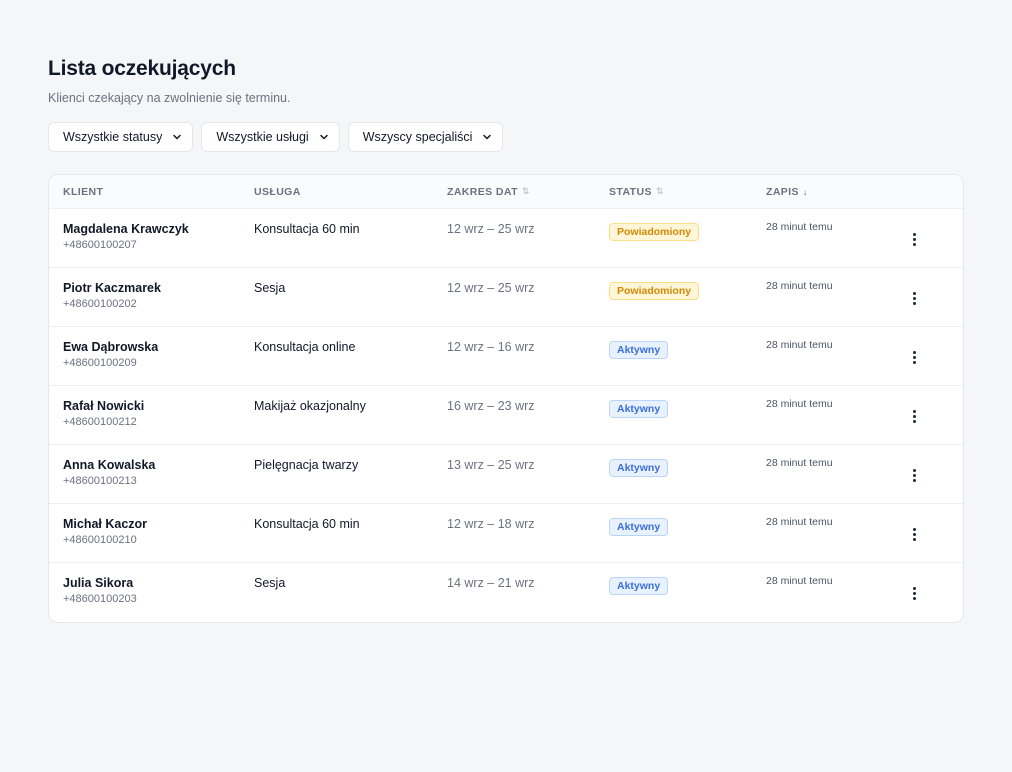 Image resolution: width=1012 pixels, height=772 pixels. Describe the element at coordinates (100, 245) in the screenshot. I see `client-phone: +48600100207` at that location.